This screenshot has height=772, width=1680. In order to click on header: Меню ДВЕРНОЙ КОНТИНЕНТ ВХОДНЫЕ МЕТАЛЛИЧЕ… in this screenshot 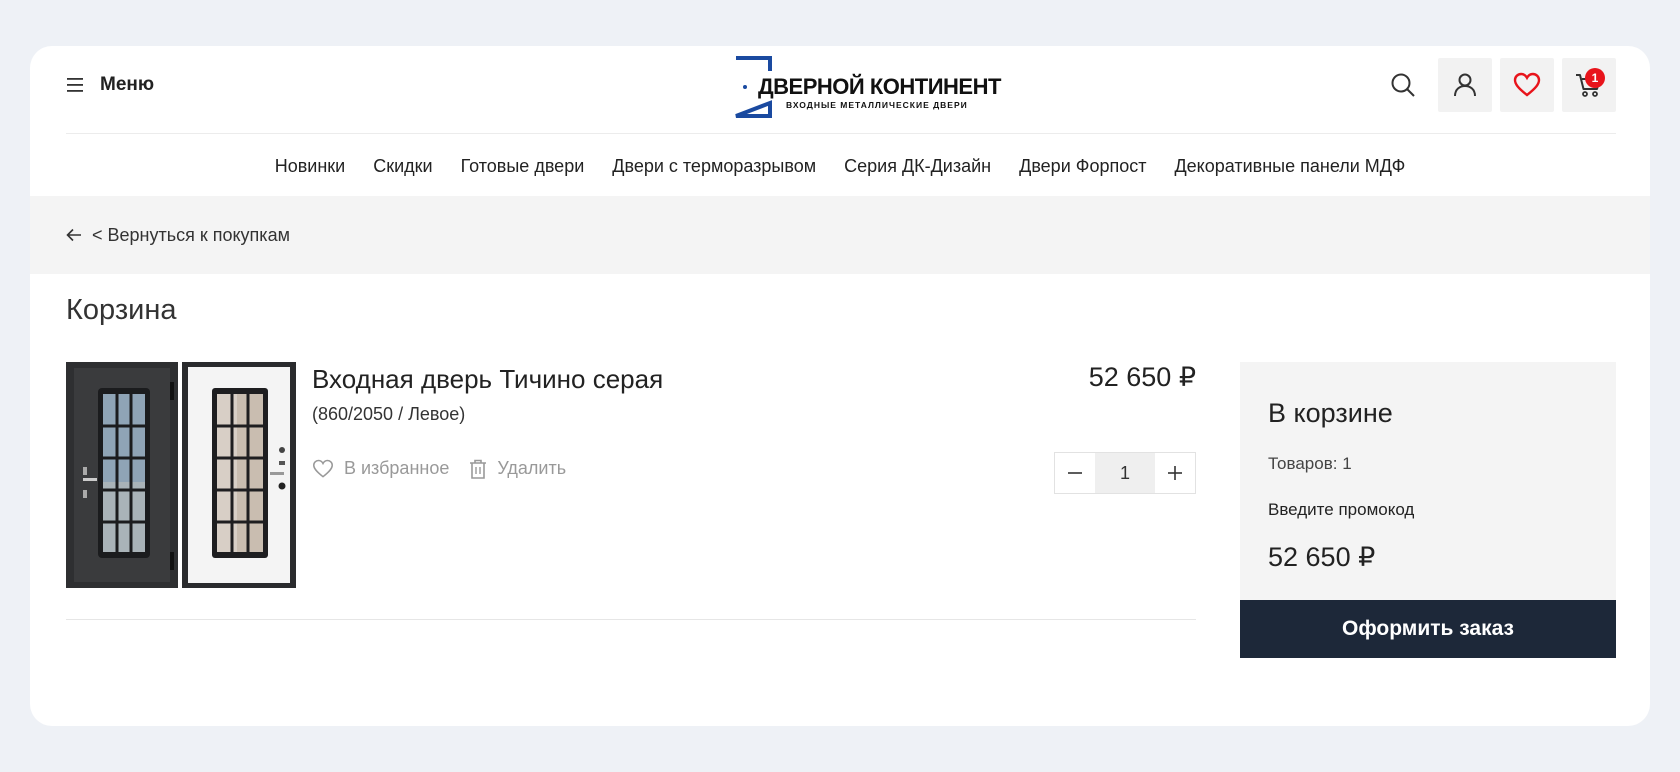, I will do `click(841, 90)`.